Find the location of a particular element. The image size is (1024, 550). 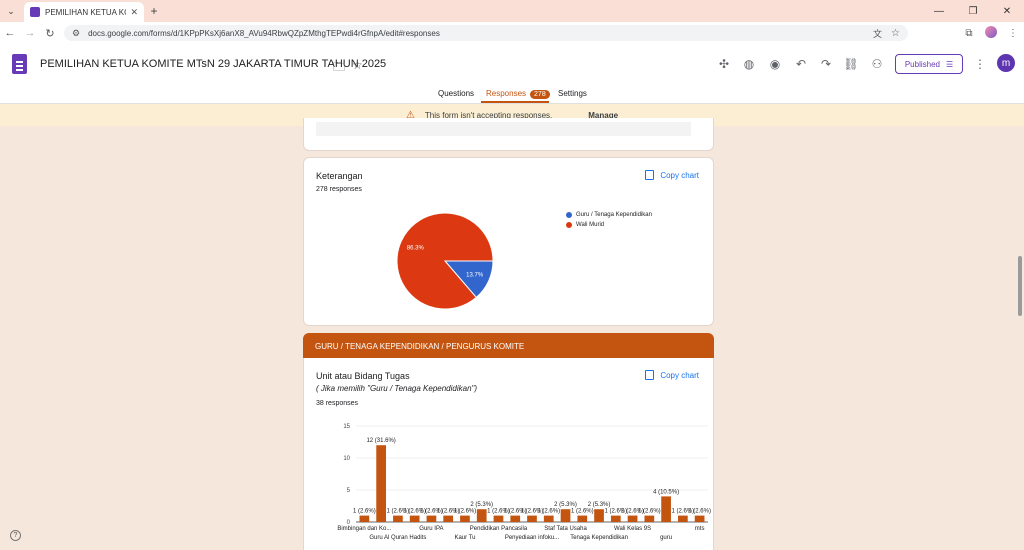

folder-icon: 🗀 is located at coordinates (339, 68).